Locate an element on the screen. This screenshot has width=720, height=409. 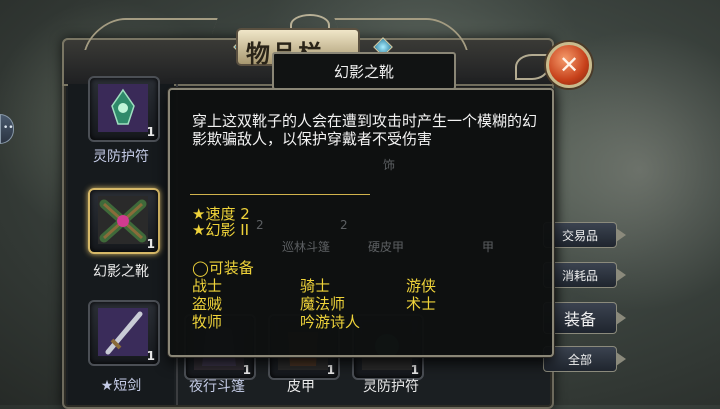
stat-phantom: ★幻影 II is located at coordinates (221, 230).